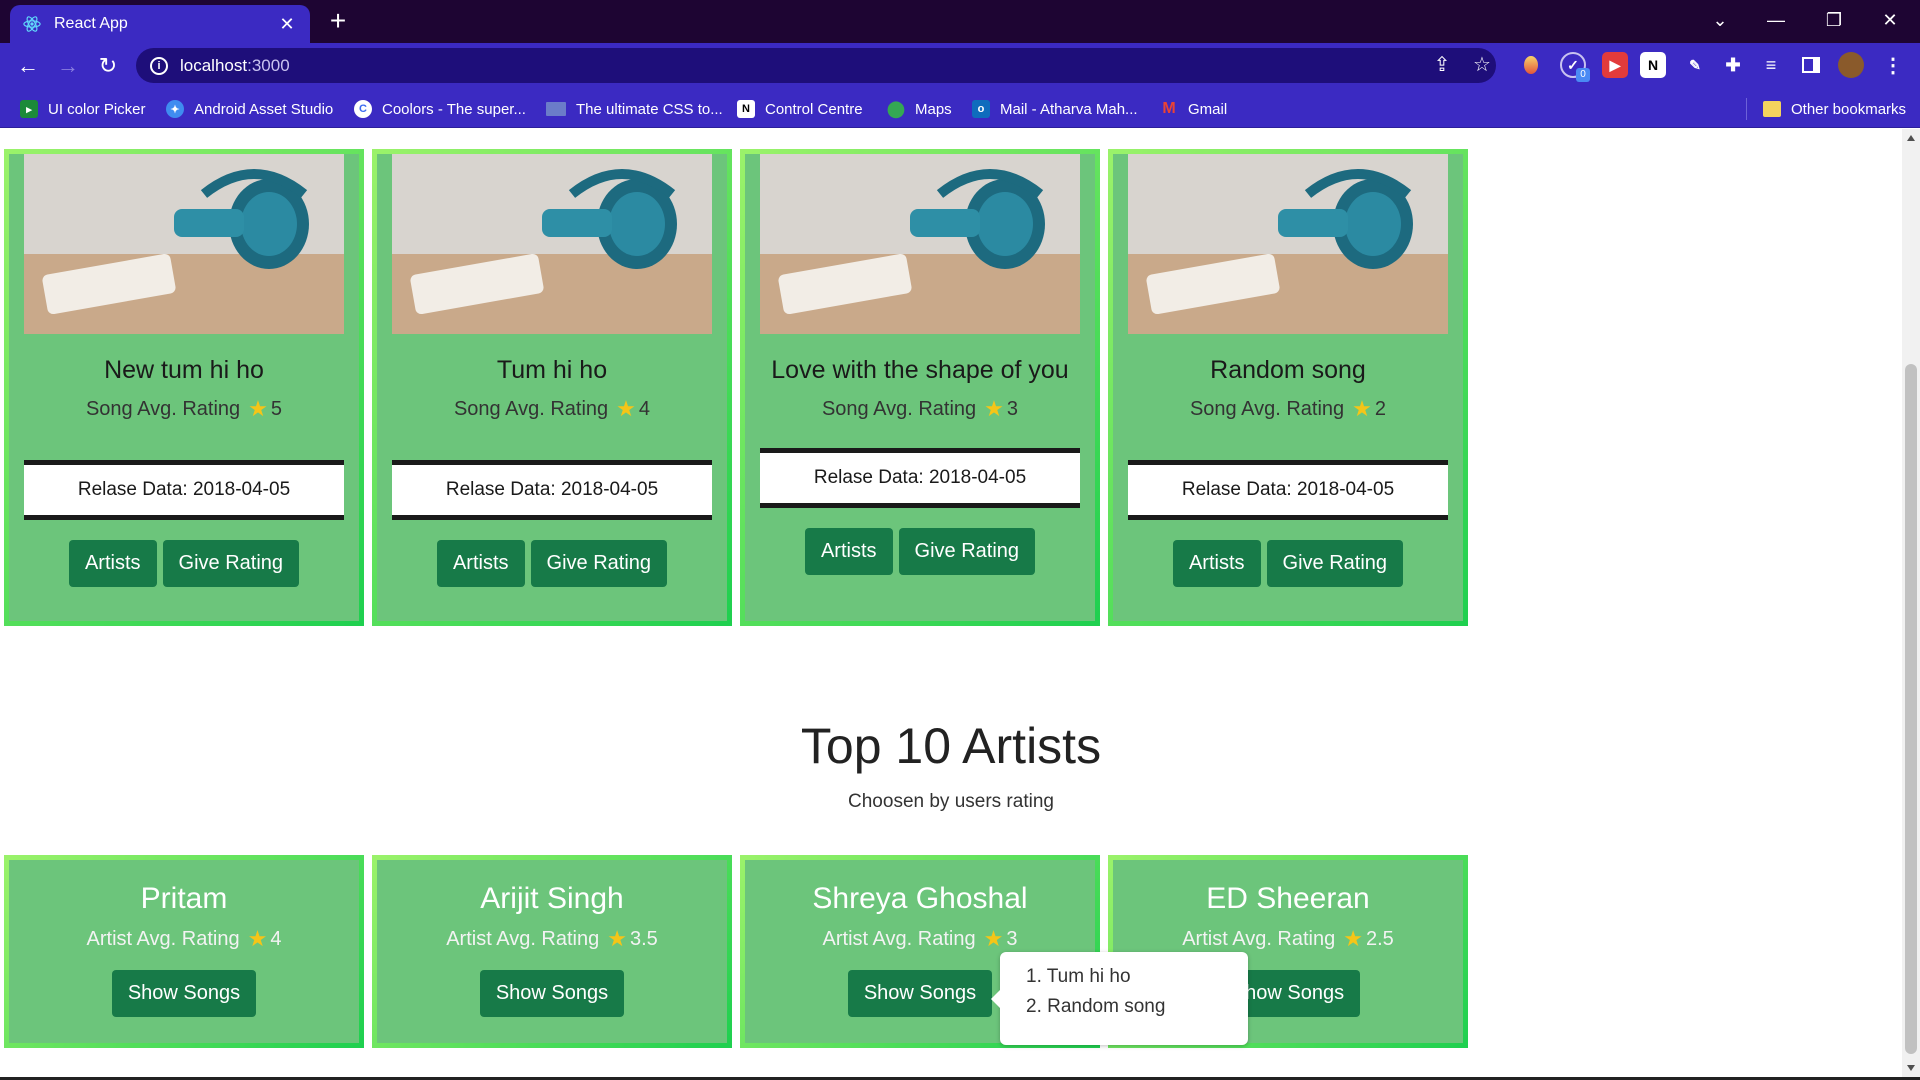  What do you see at coordinates (1137, 977) in the screenshot?
I see `popover-song-item: 1. Tum hi ho` at bounding box center [1137, 977].